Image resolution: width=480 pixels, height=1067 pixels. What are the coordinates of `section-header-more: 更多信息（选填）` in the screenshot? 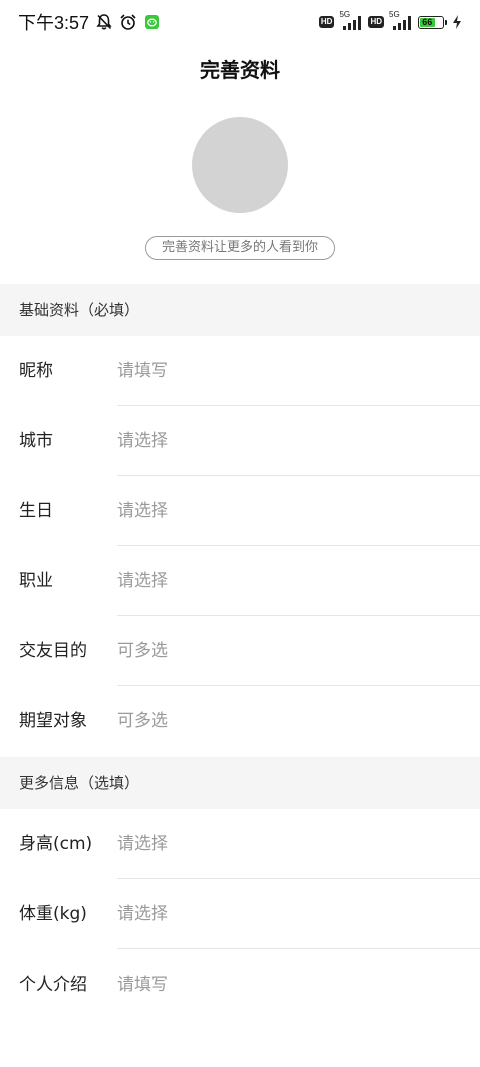 It's located at (240, 783).